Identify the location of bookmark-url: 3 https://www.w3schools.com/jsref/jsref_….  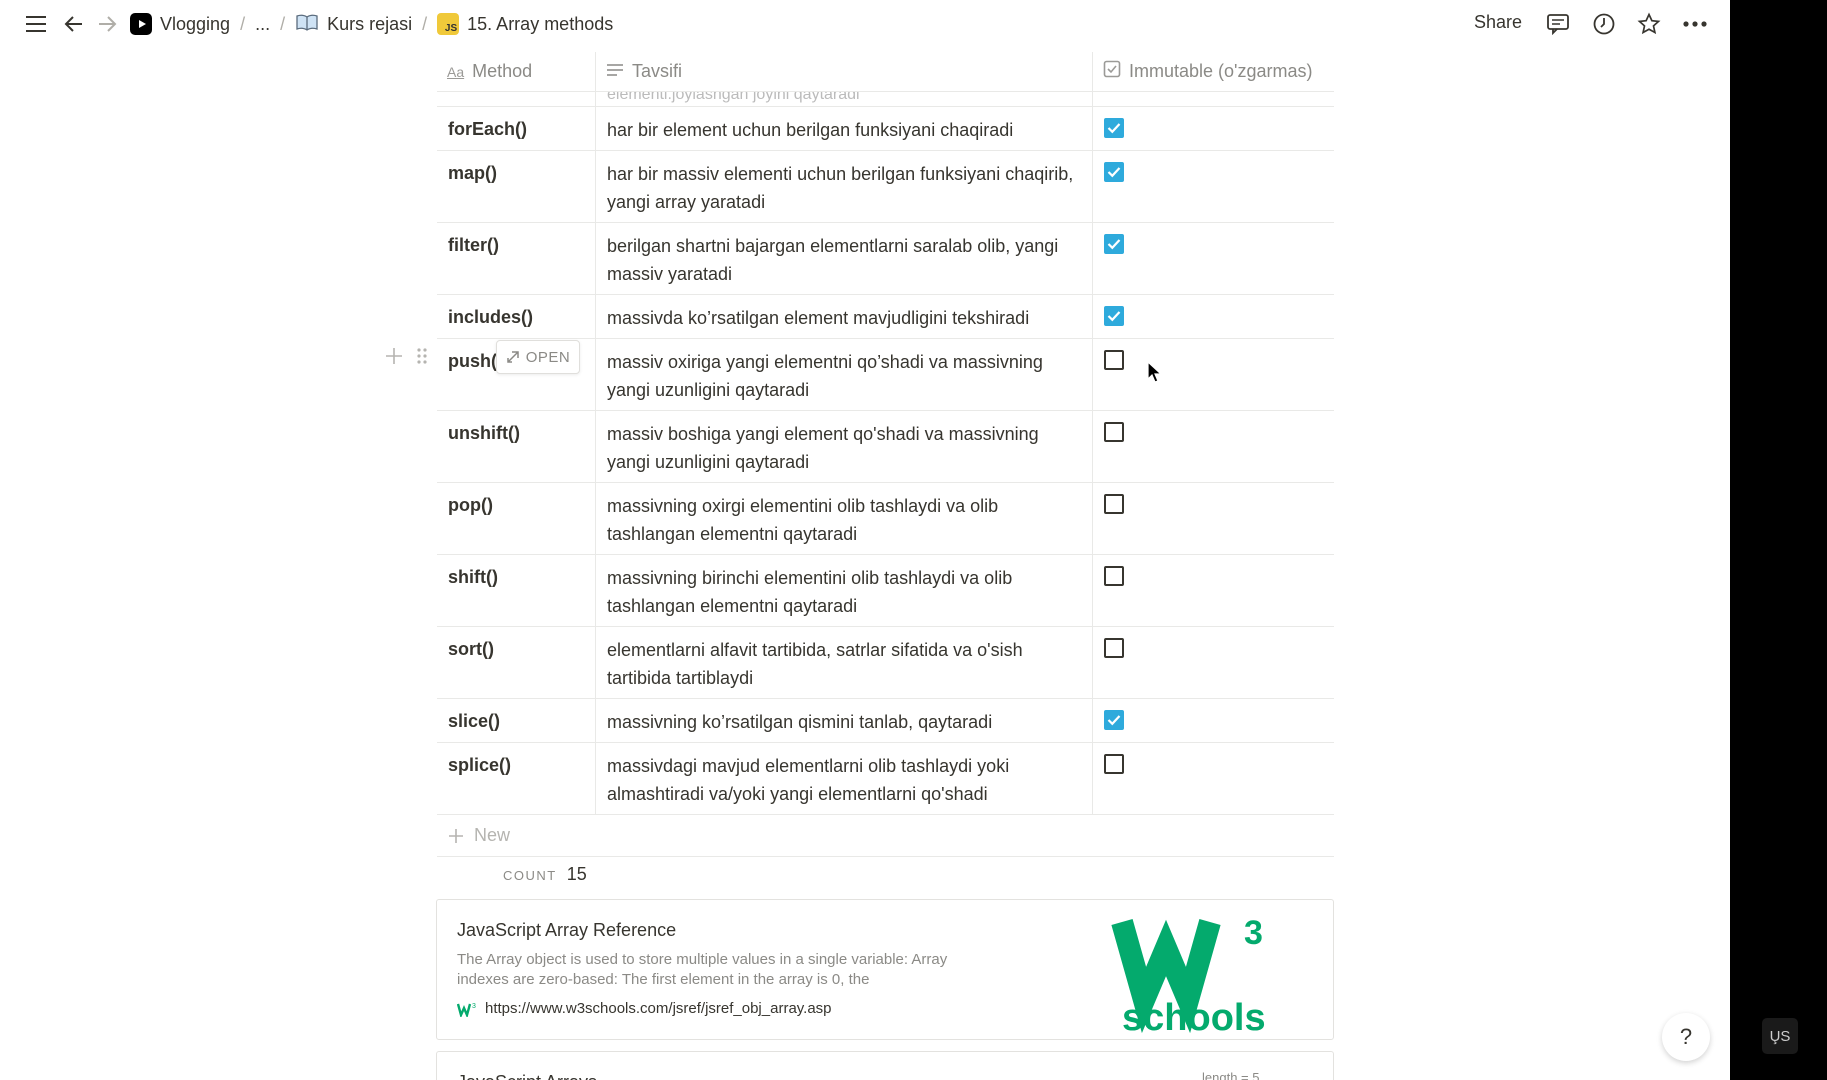
(644, 1008).